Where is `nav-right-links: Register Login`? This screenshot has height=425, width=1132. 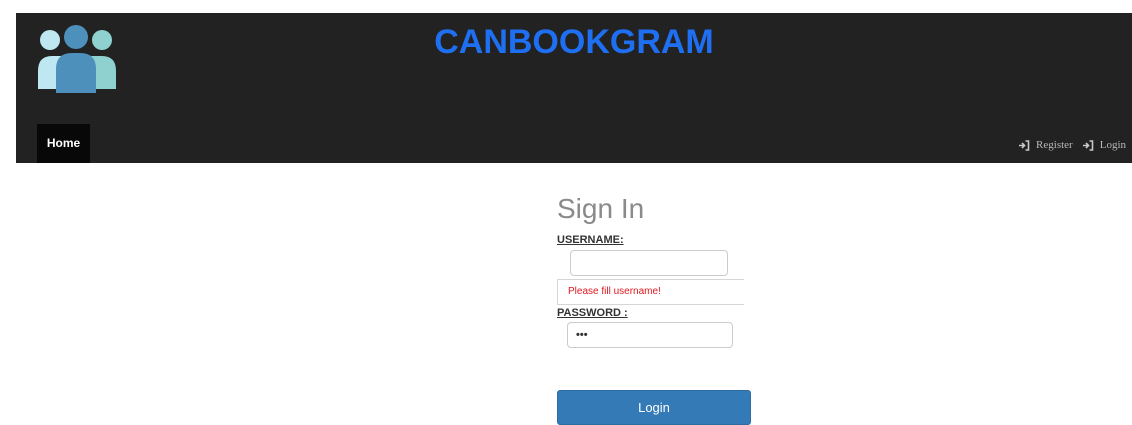
nav-right-links: Register Login is located at coordinates (1067, 145).